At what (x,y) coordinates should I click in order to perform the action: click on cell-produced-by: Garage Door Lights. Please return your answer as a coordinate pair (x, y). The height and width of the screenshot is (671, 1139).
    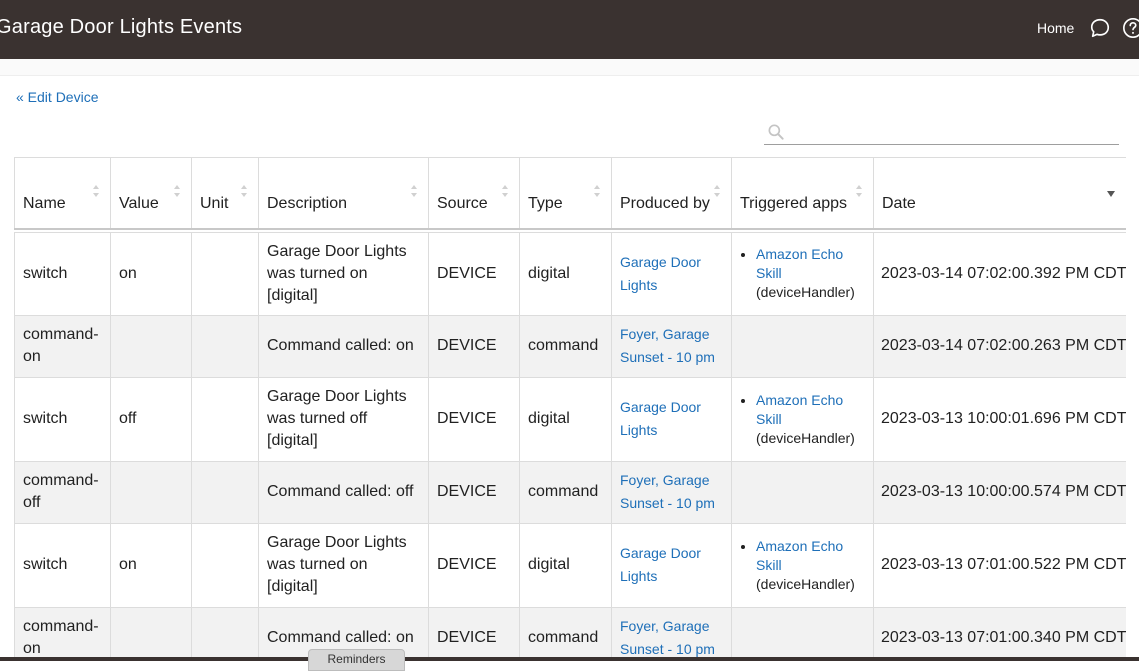
    Looking at the image, I should click on (671, 565).